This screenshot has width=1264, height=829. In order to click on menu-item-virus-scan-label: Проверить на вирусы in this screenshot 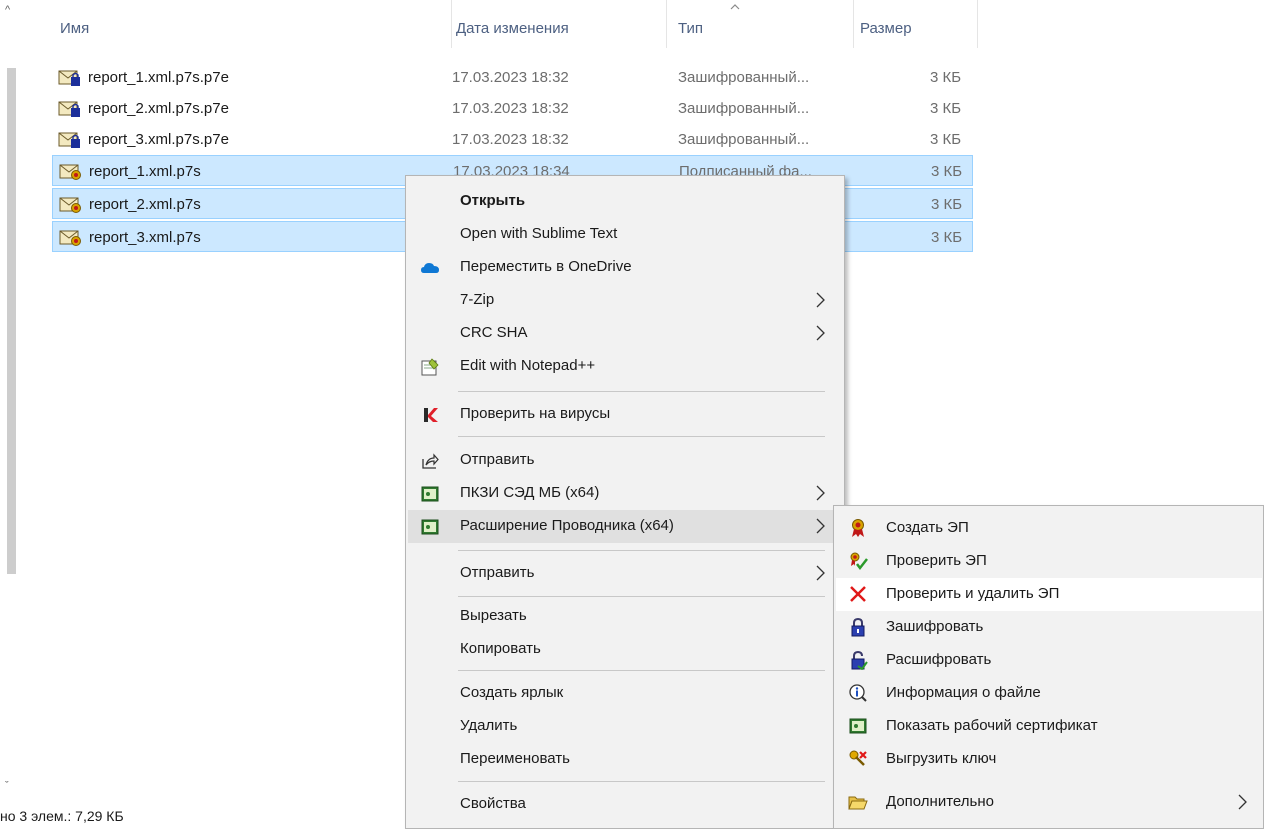, I will do `click(535, 413)`.